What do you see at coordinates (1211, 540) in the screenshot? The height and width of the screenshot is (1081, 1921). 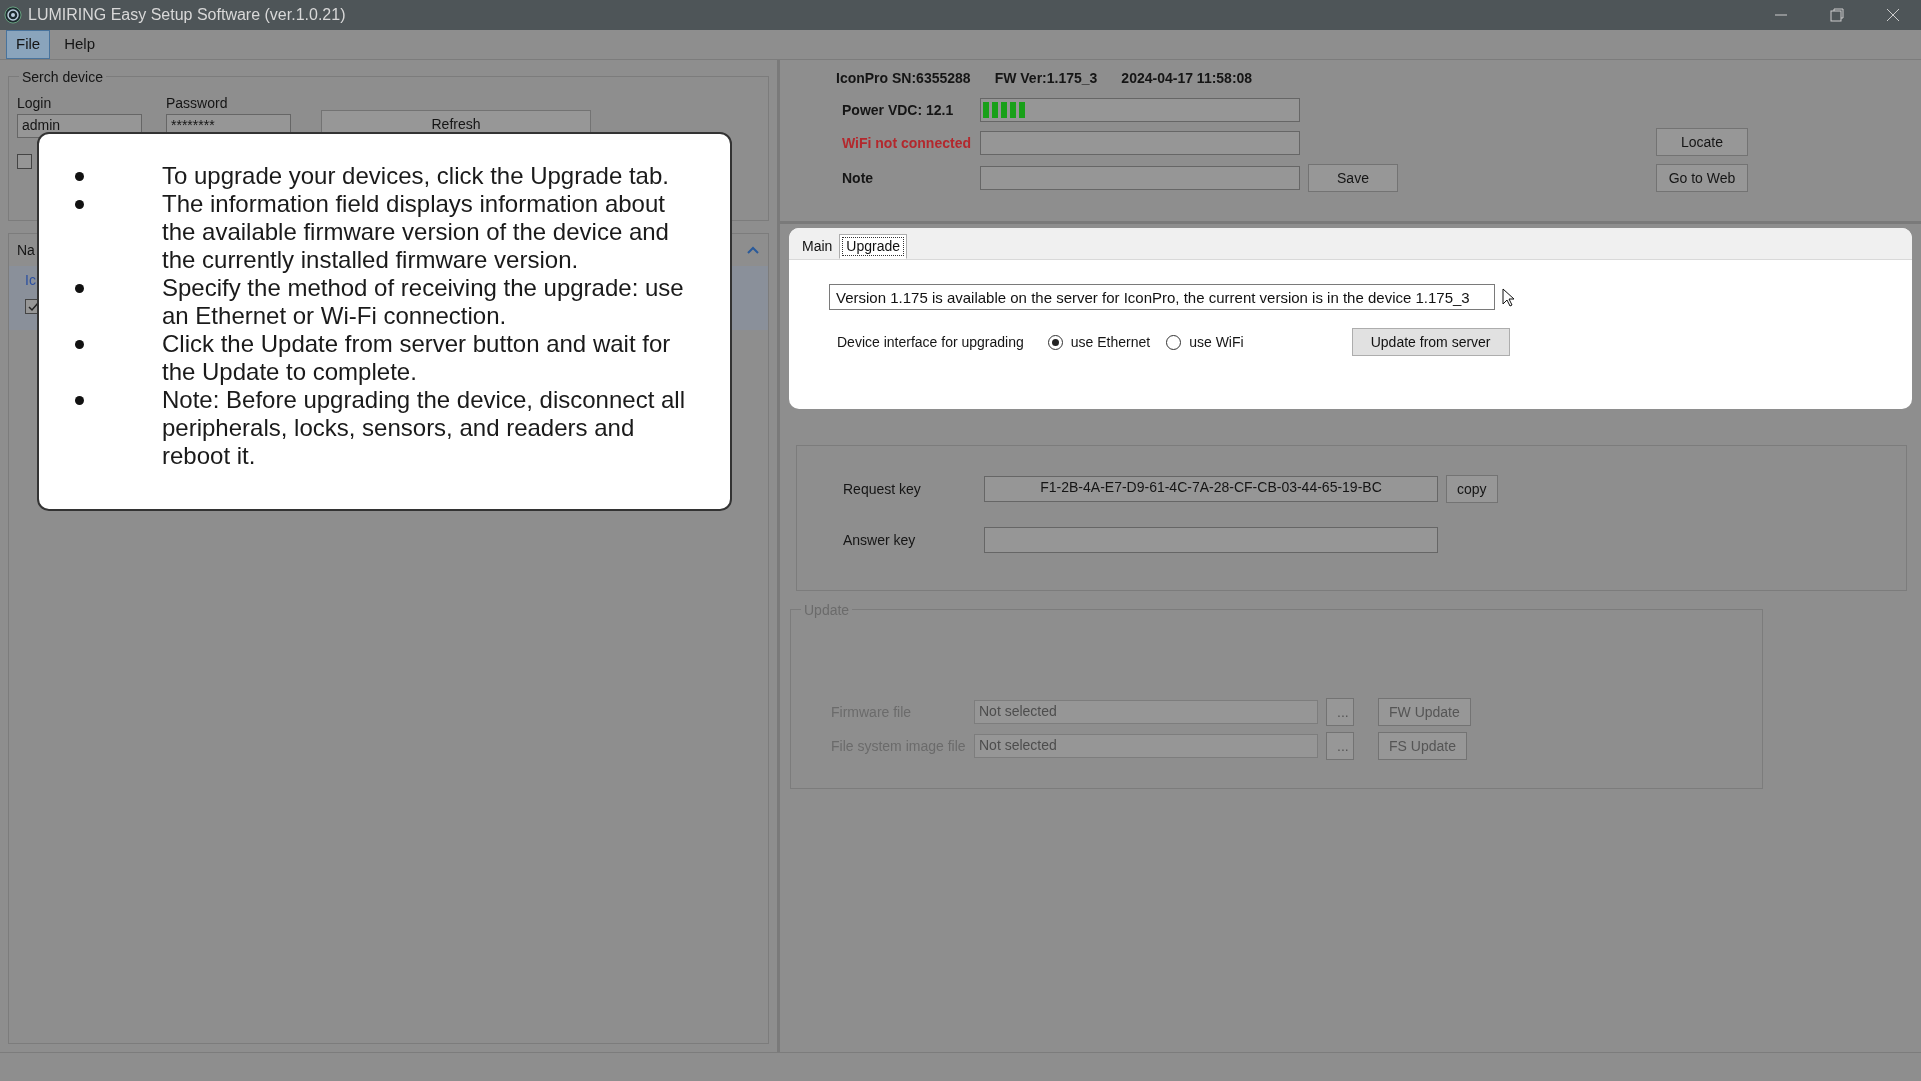 I see `answer-key-field` at bounding box center [1211, 540].